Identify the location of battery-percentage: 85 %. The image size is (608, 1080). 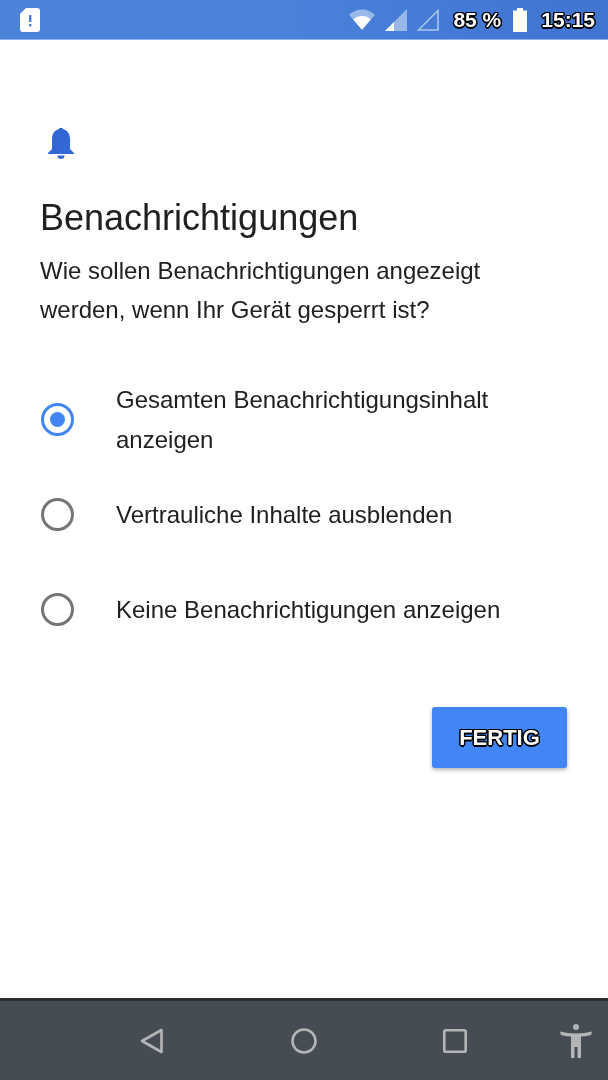
(477, 19).